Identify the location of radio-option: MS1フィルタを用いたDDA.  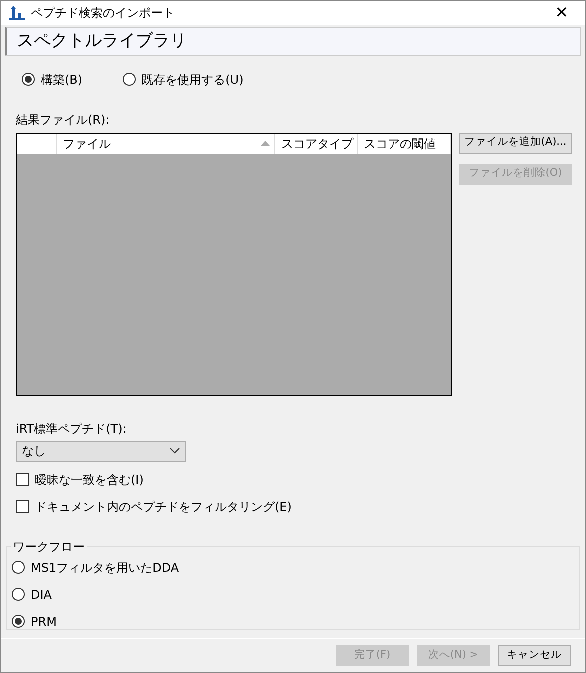
(295, 567).